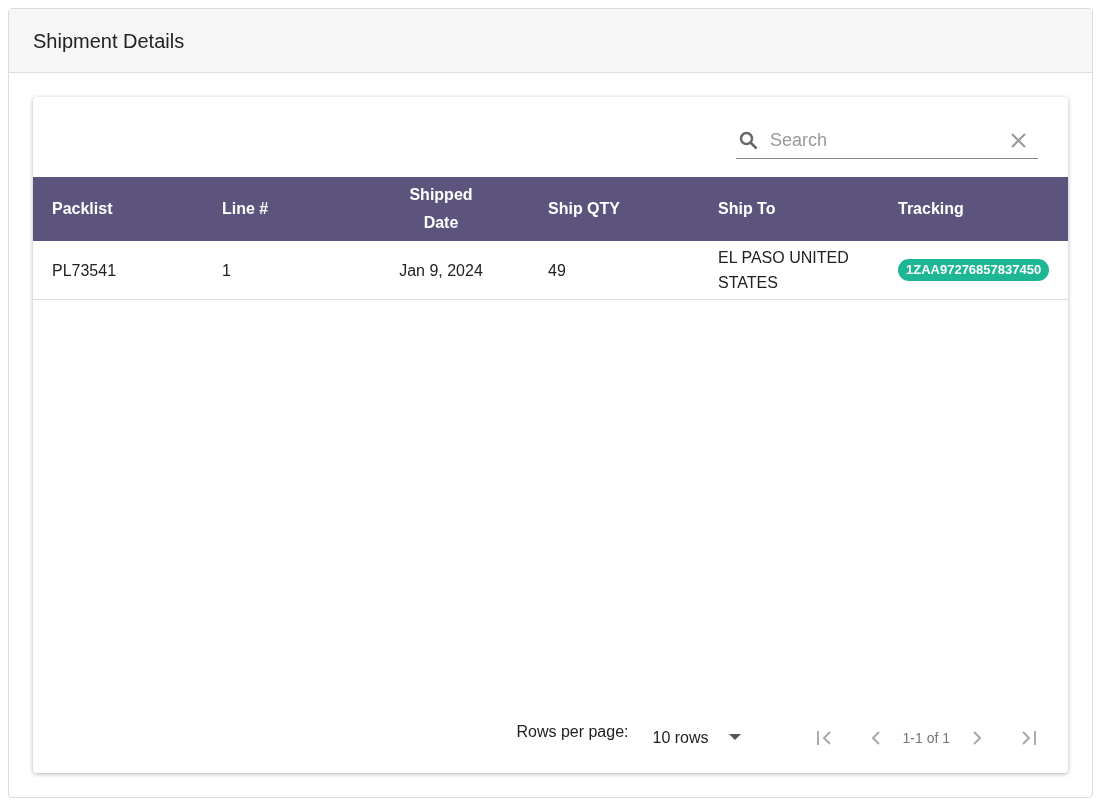 The width and height of the screenshot is (1101, 812). I want to click on table-cell-text: 49, so click(557, 270).